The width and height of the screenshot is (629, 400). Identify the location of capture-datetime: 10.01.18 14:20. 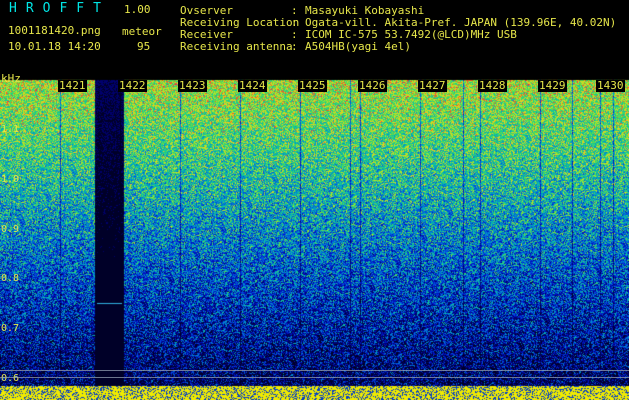
(54, 46).